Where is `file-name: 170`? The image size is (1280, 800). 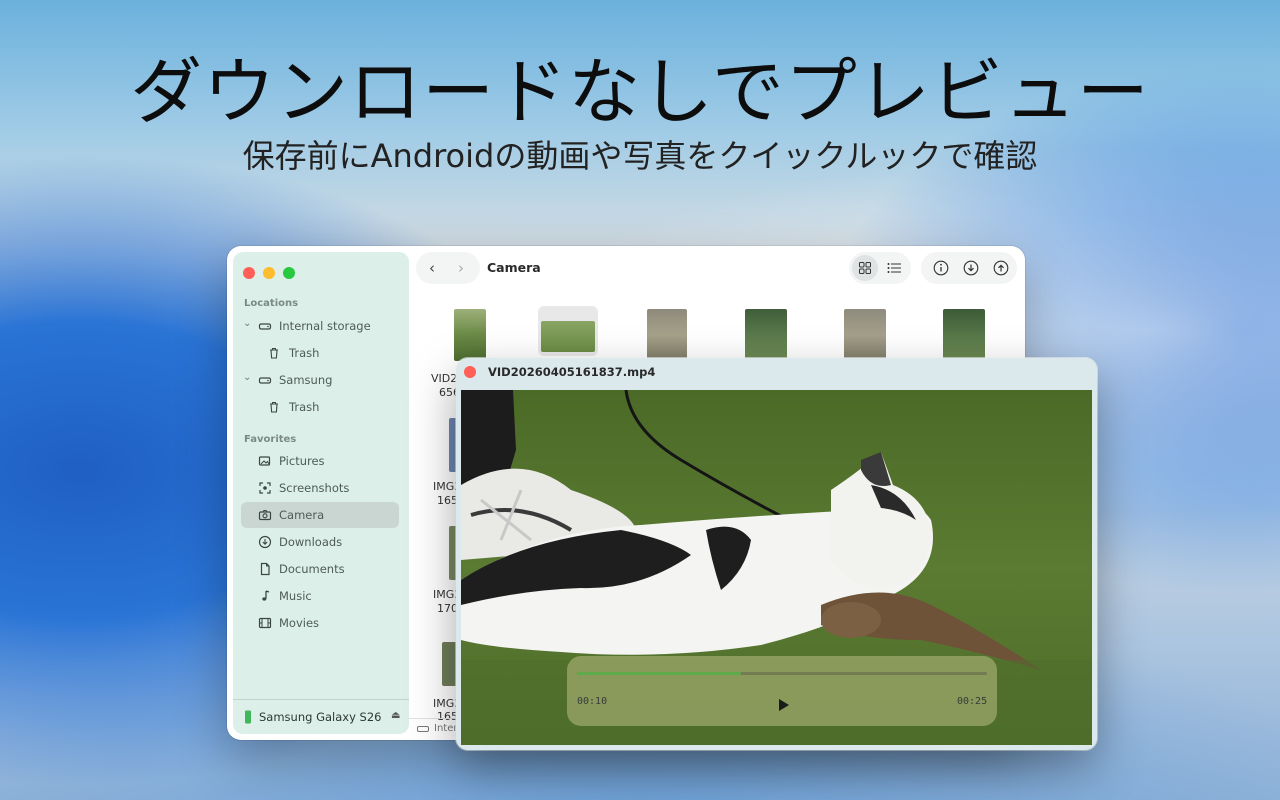
file-name: 170 is located at coordinates (447, 608).